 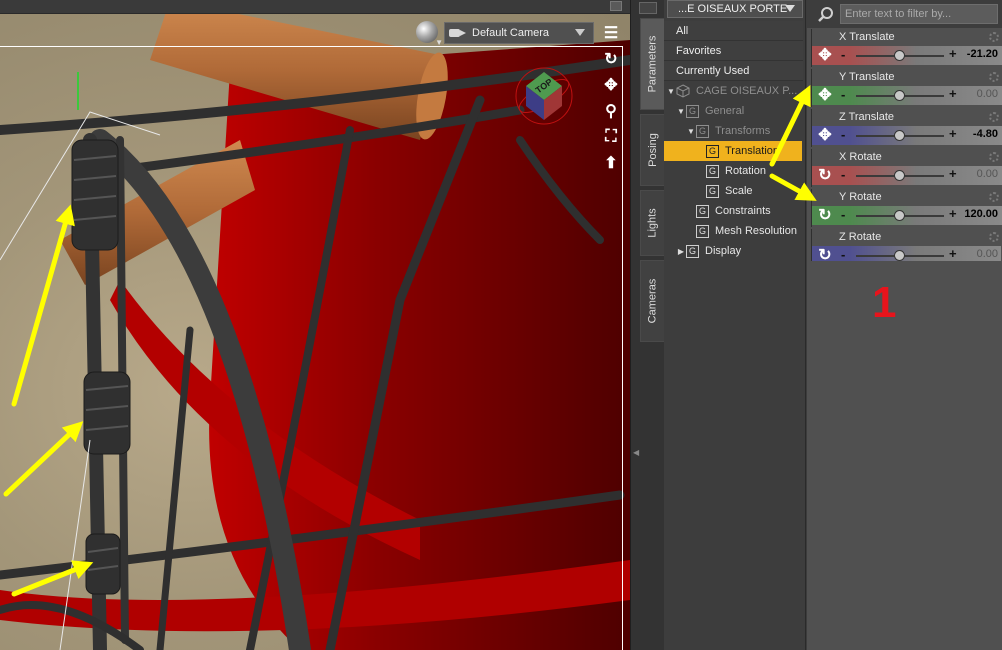 I want to click on side-tab-strip: Parameters Posing Lights Cameras ◀, so click(x=647, y=325).